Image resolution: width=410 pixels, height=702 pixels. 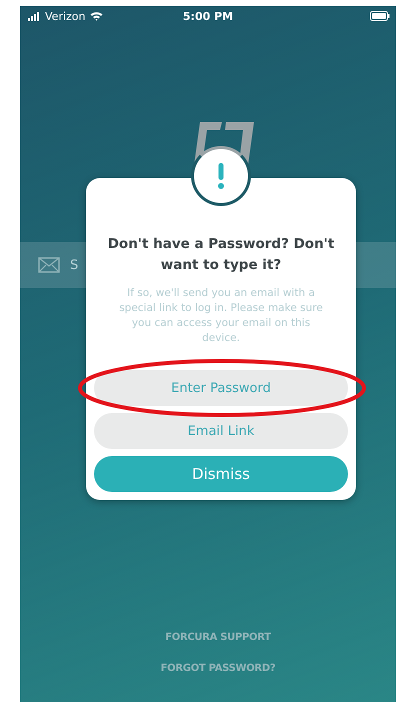 What do you see at coordinates (376, 265) in the screenshot?
I see `field-background` at bounding box center [376, 265].